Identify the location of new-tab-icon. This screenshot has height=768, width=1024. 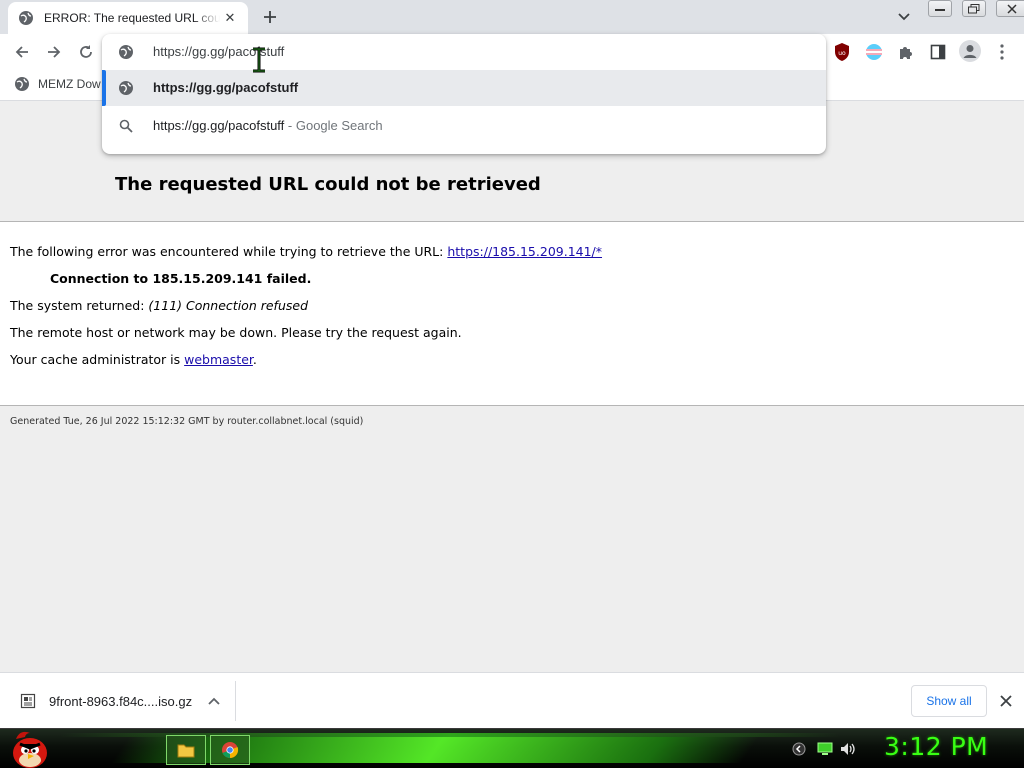
(270, 17).